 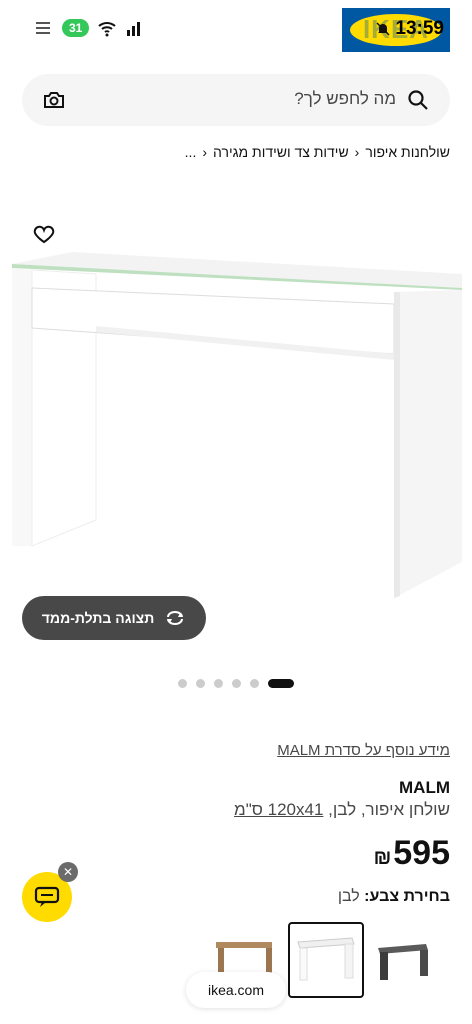 I want to click on search-icon, so click(x=418, y=100).